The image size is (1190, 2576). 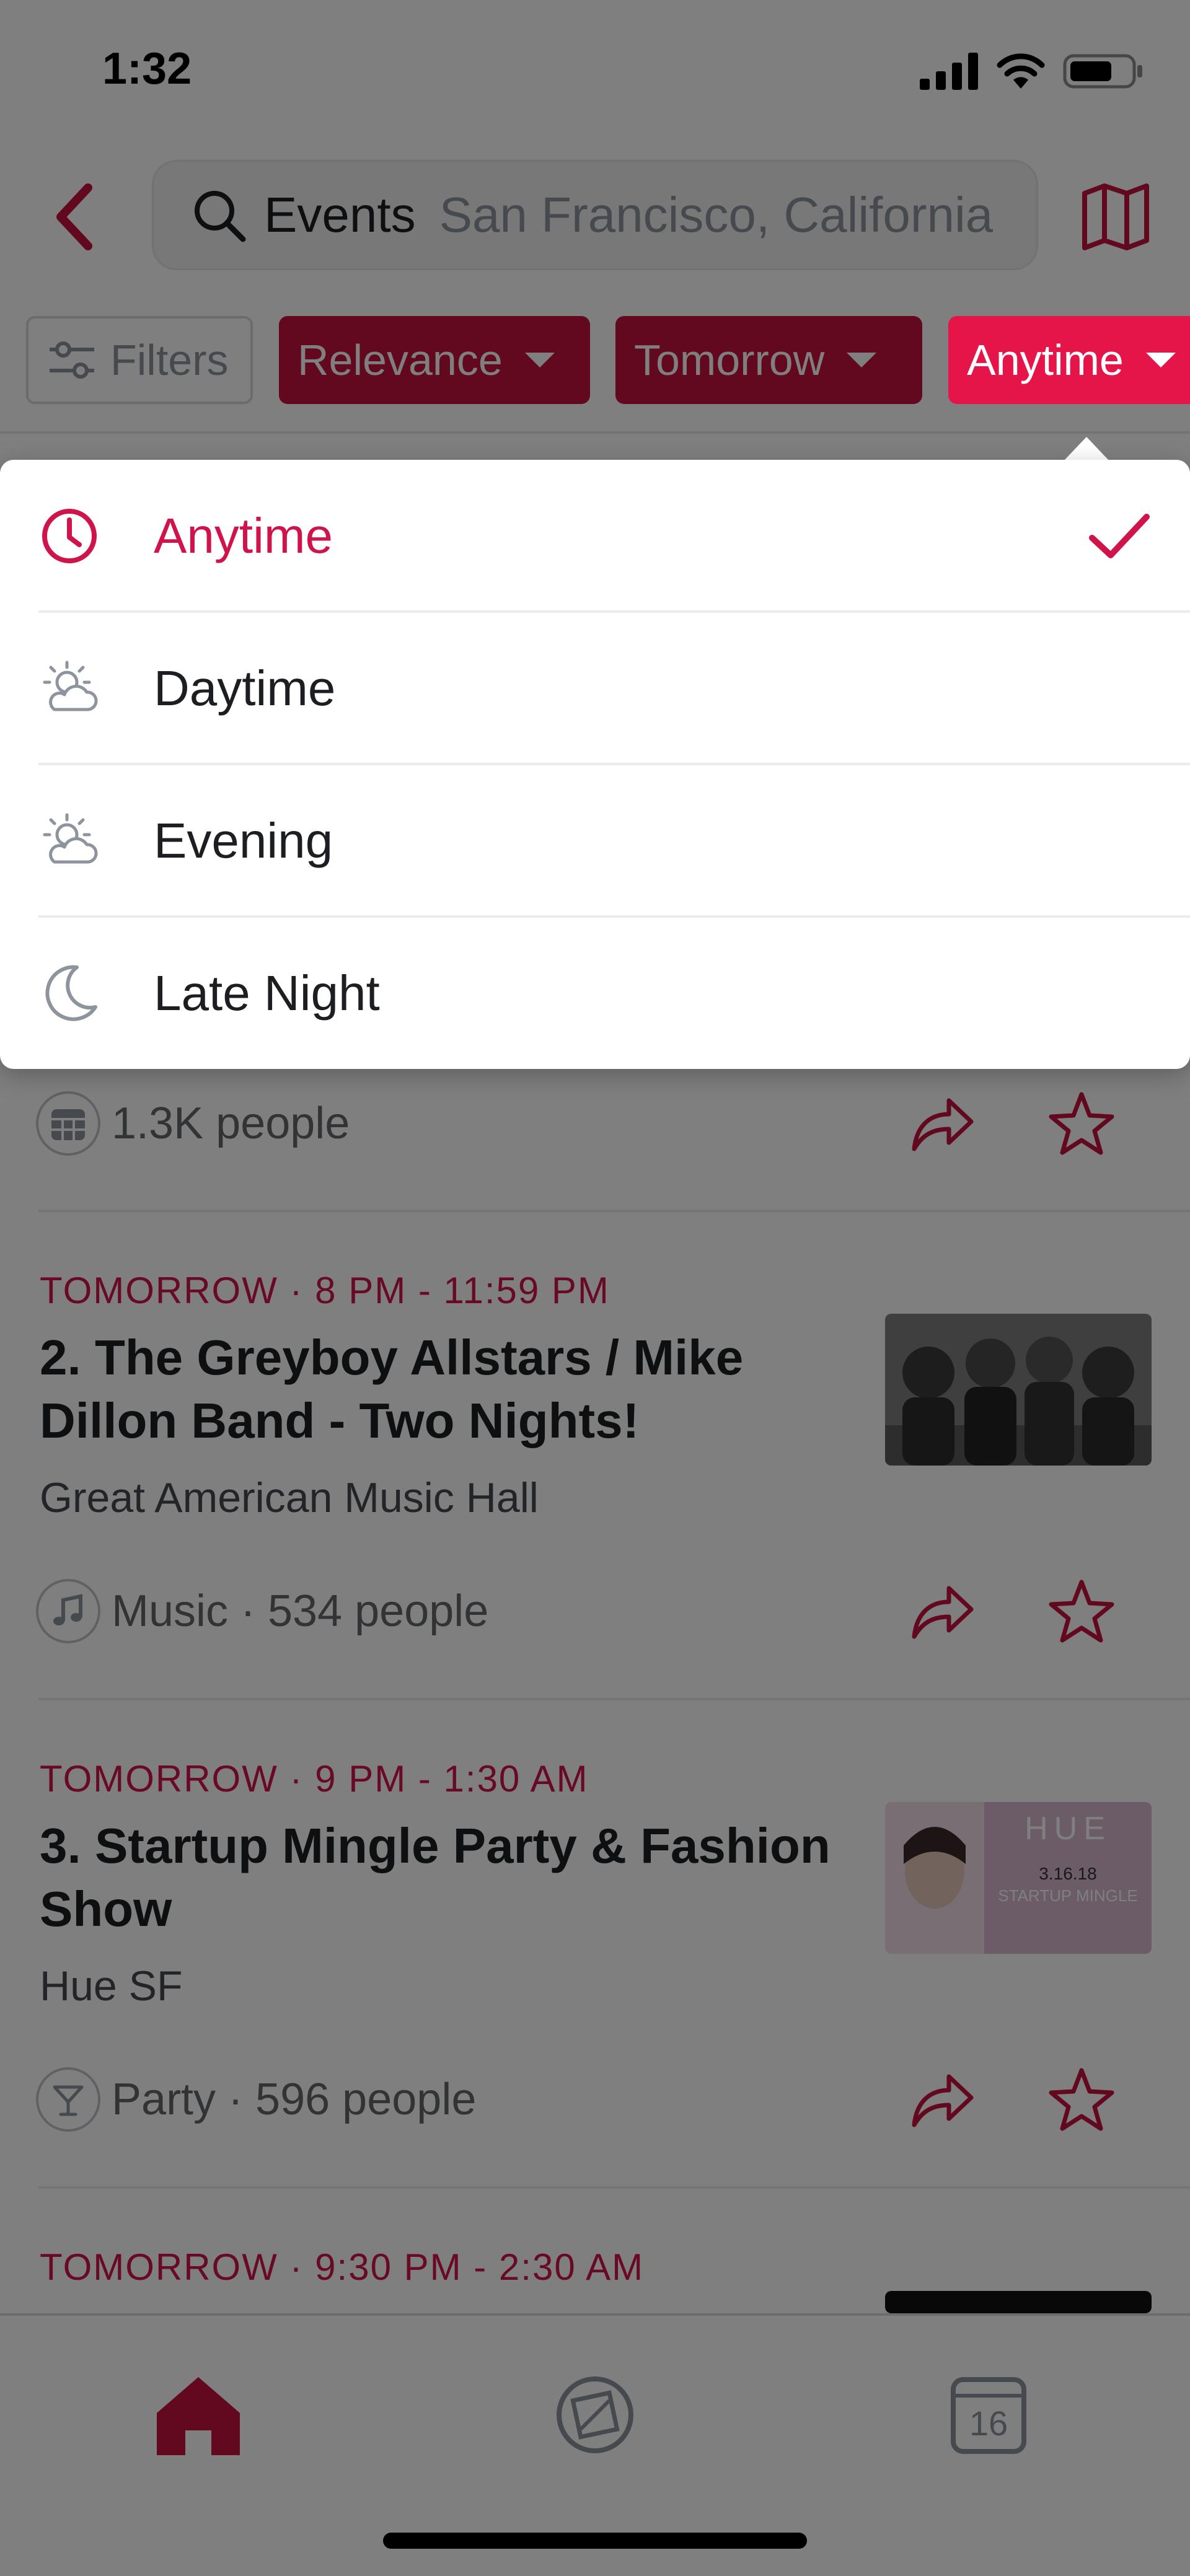 What do you see at coordinates (243, 840) in the screenshot?
I see `option-label: Evening` at bounding box center [243, 840].